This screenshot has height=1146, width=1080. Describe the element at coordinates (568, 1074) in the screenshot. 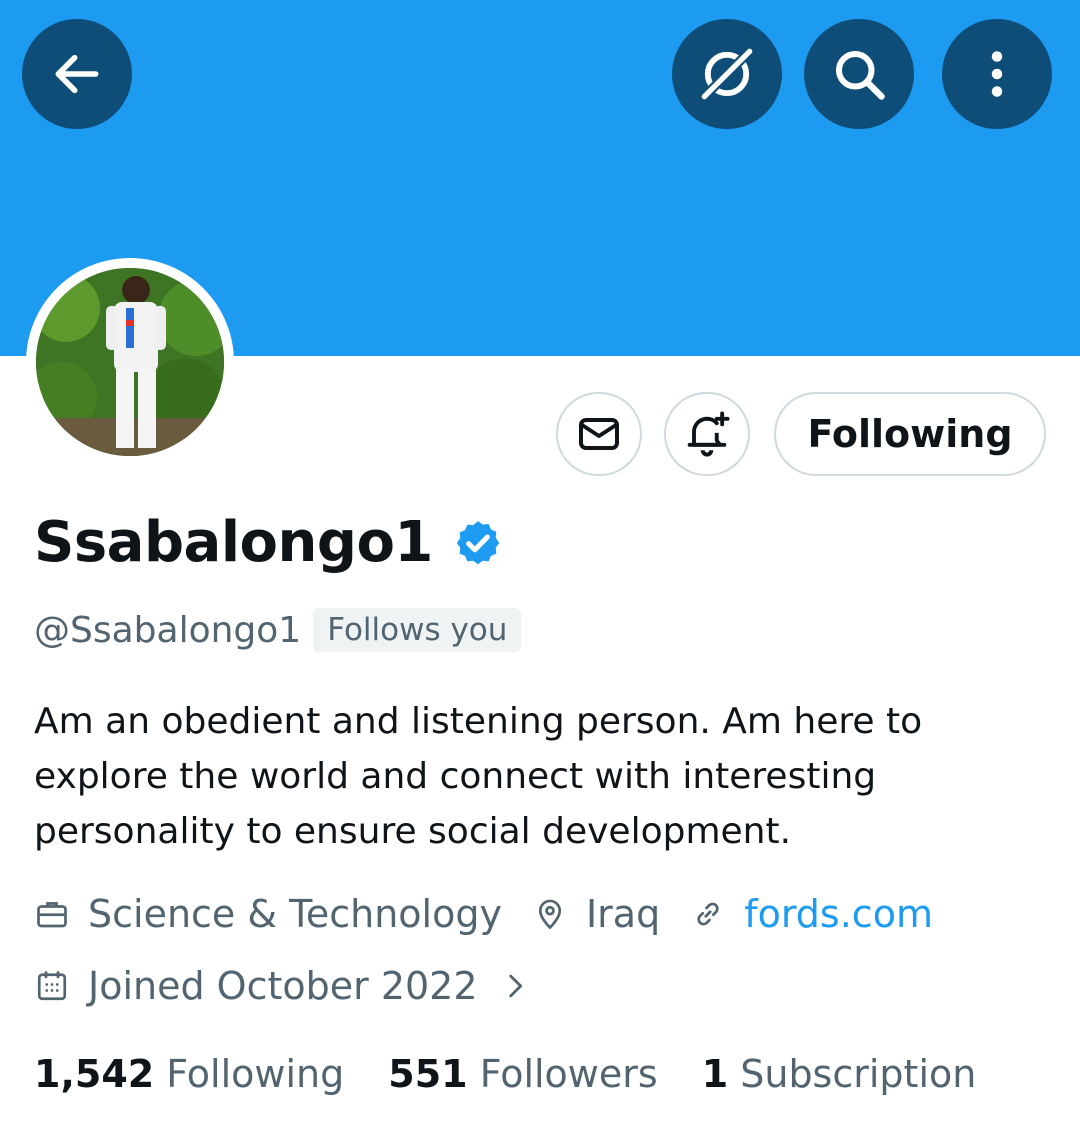

I see `followers-stat-label: Followers` at that location.